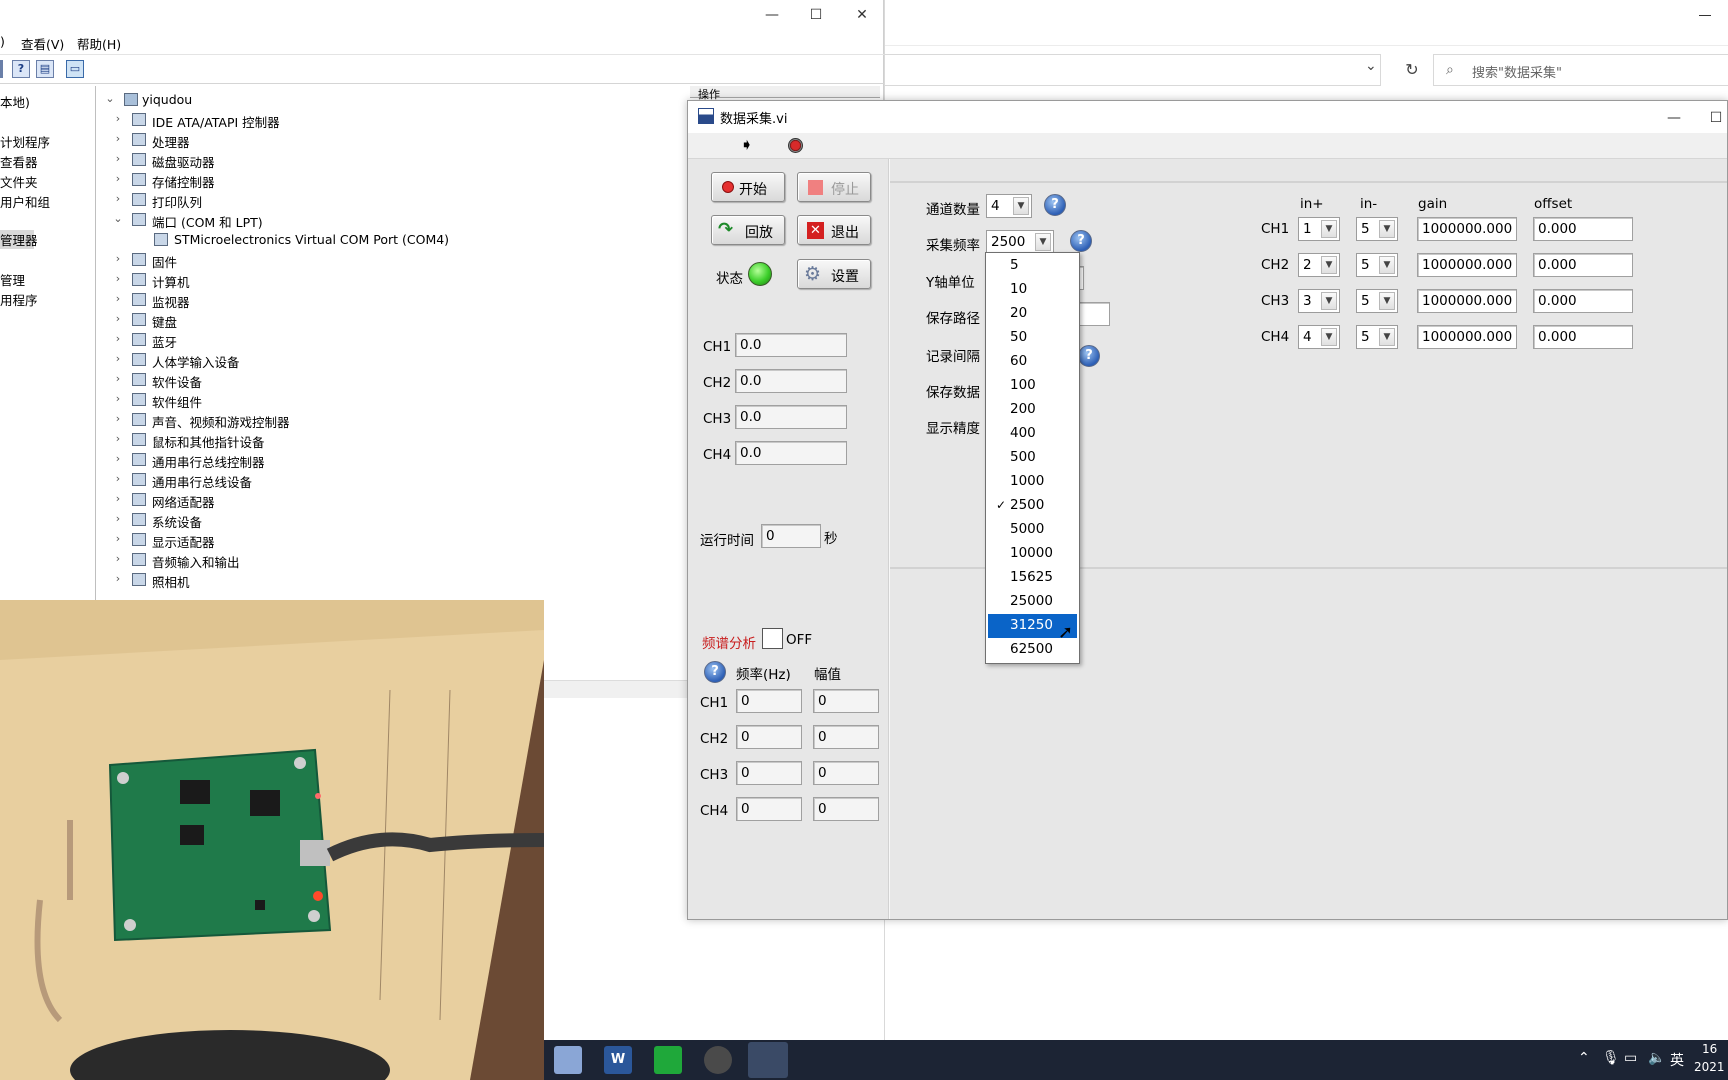  What do you see at coordinates (1584, 1058) in the screenshot?
I see `chevron-up-icon: ⌃` at bounding box center [1584, 1058].